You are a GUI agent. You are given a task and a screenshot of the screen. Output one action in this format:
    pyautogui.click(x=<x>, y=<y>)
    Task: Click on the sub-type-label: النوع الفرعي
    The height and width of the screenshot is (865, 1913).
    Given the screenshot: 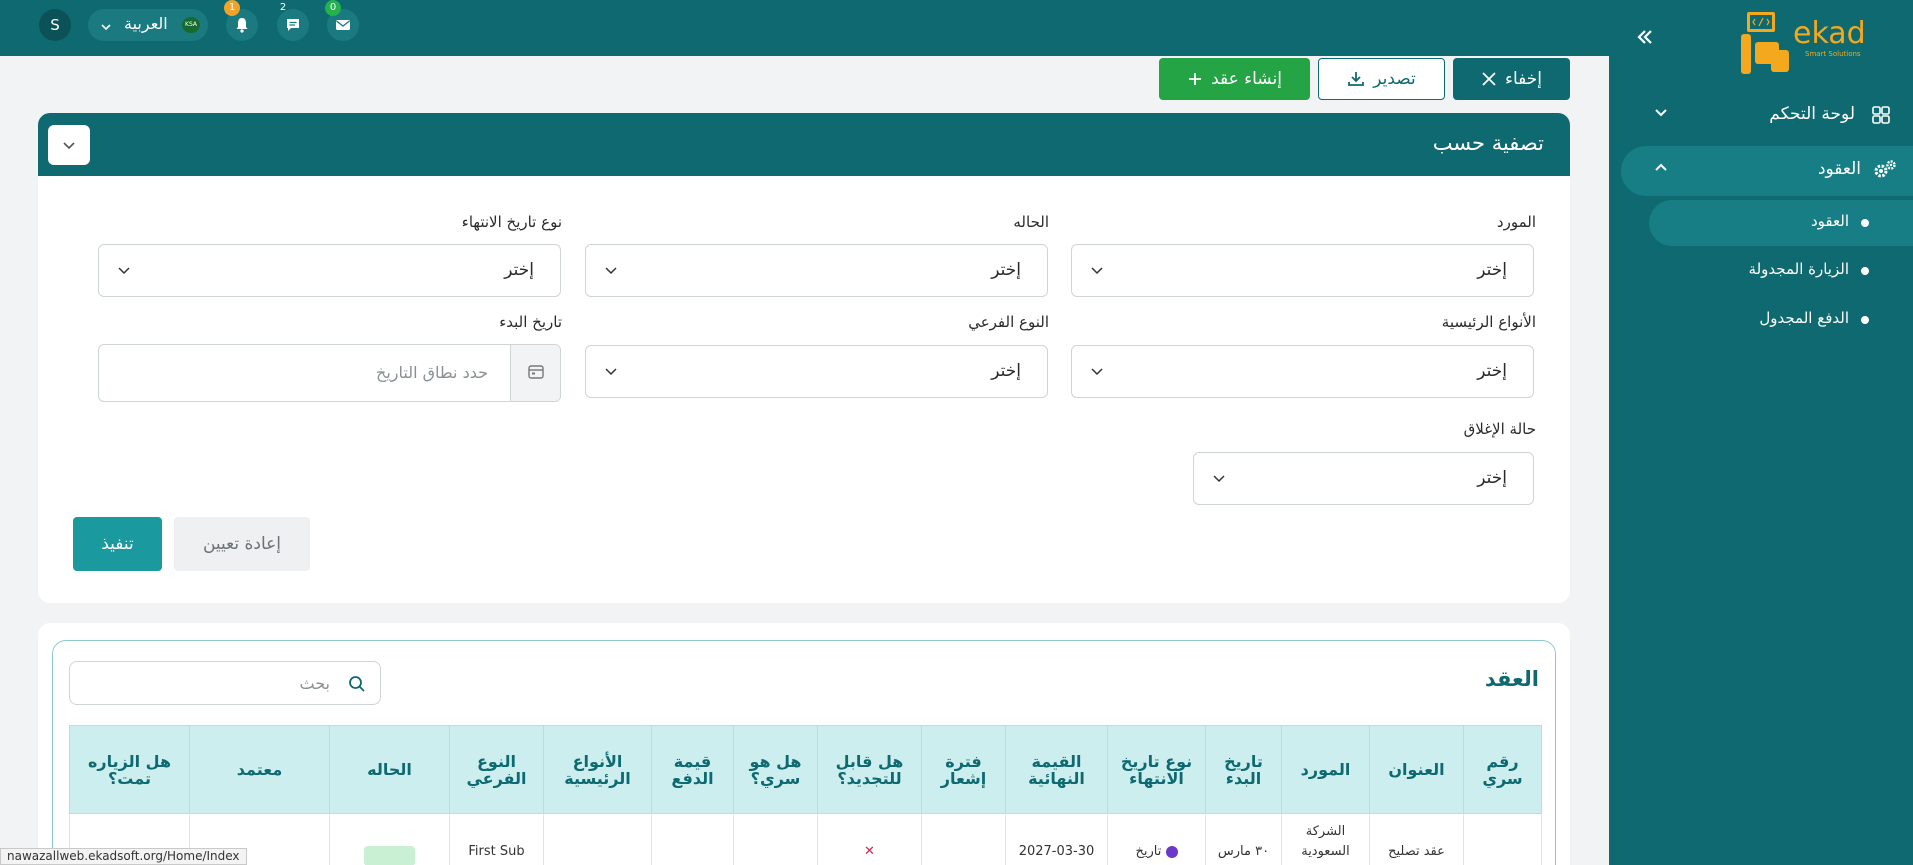 What is the action you would take?
    pyautogui.click(x=1008, y=322)
    